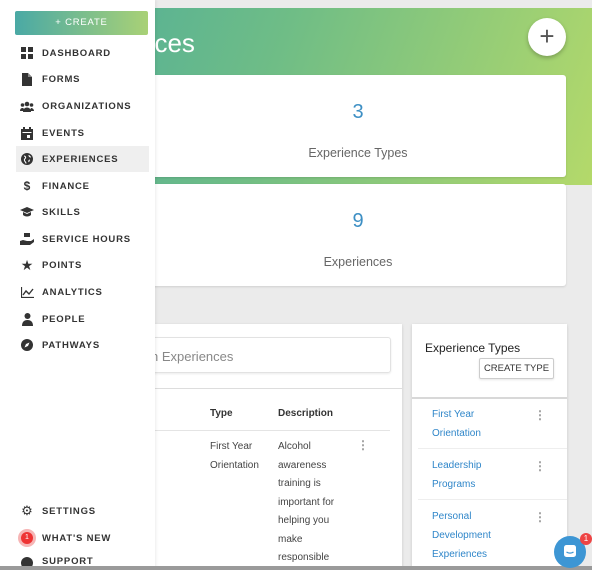 Image resolution: width=592 pixels, height=570 pixels. What do you see at coordinates (27, 319) in the screenshot?
I see `person-icon` at bounding box center [27, 319].